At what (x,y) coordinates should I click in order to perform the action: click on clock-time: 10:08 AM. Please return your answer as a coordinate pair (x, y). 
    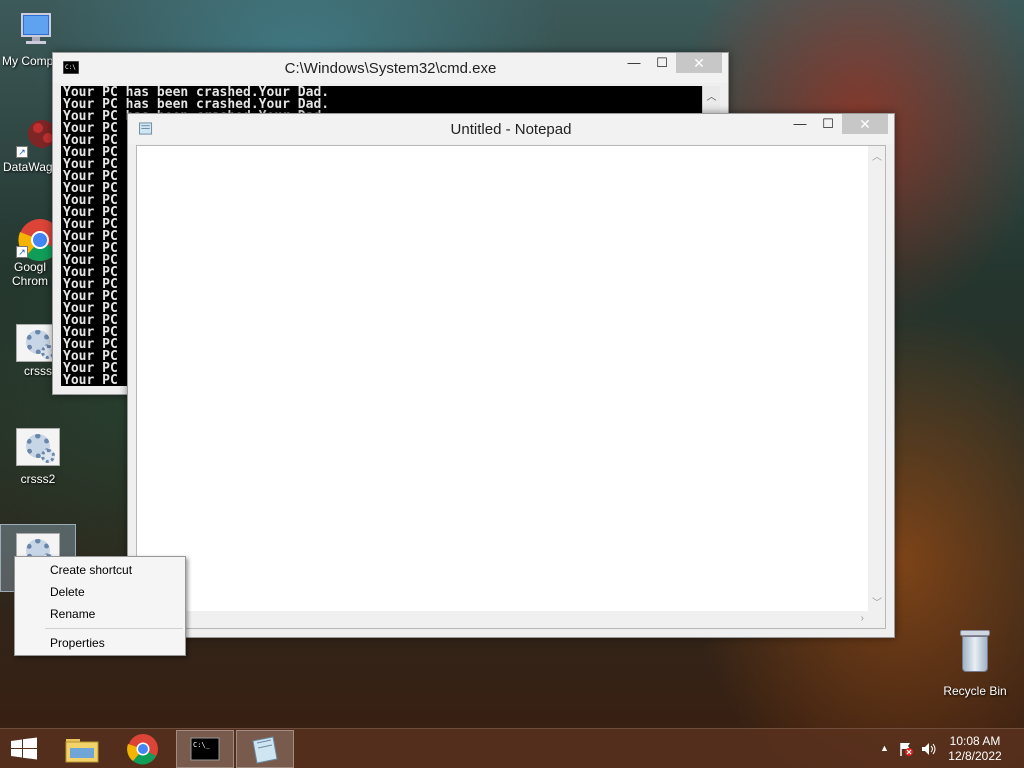
    Looking at the image, I should click on (975, 741).